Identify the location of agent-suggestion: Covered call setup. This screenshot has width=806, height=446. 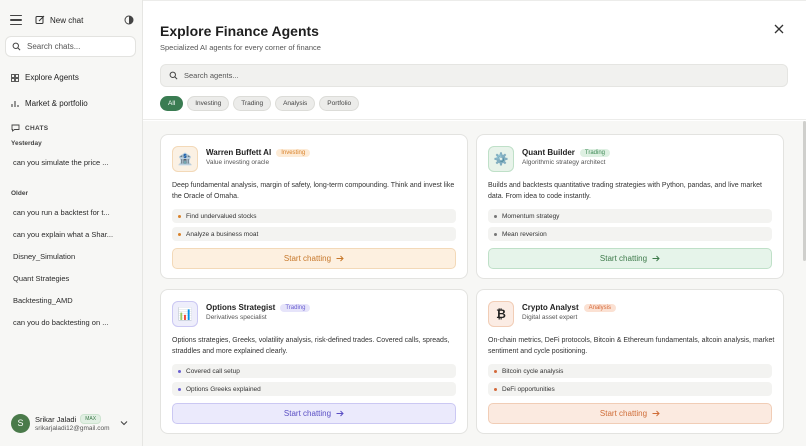
(314, 371).